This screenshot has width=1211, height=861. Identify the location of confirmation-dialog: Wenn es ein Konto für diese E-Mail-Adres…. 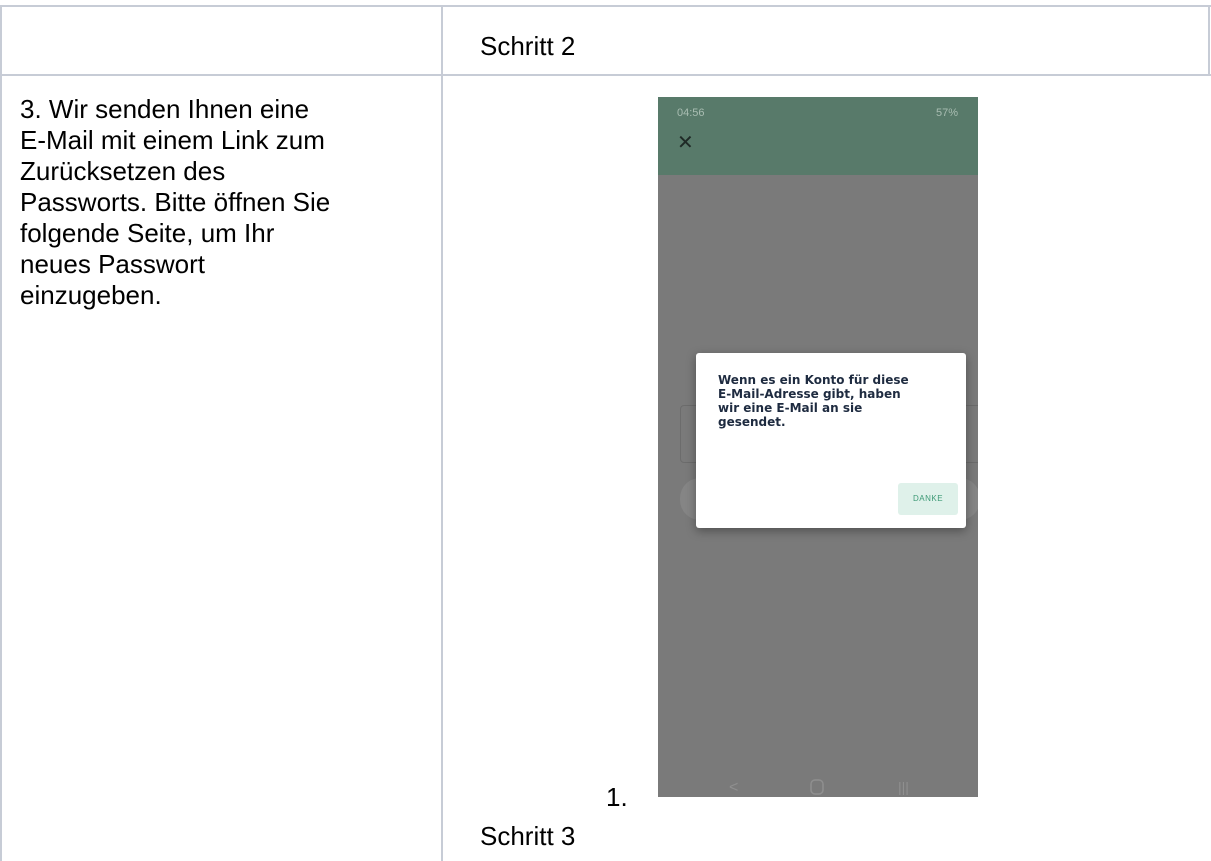
(831, 440).